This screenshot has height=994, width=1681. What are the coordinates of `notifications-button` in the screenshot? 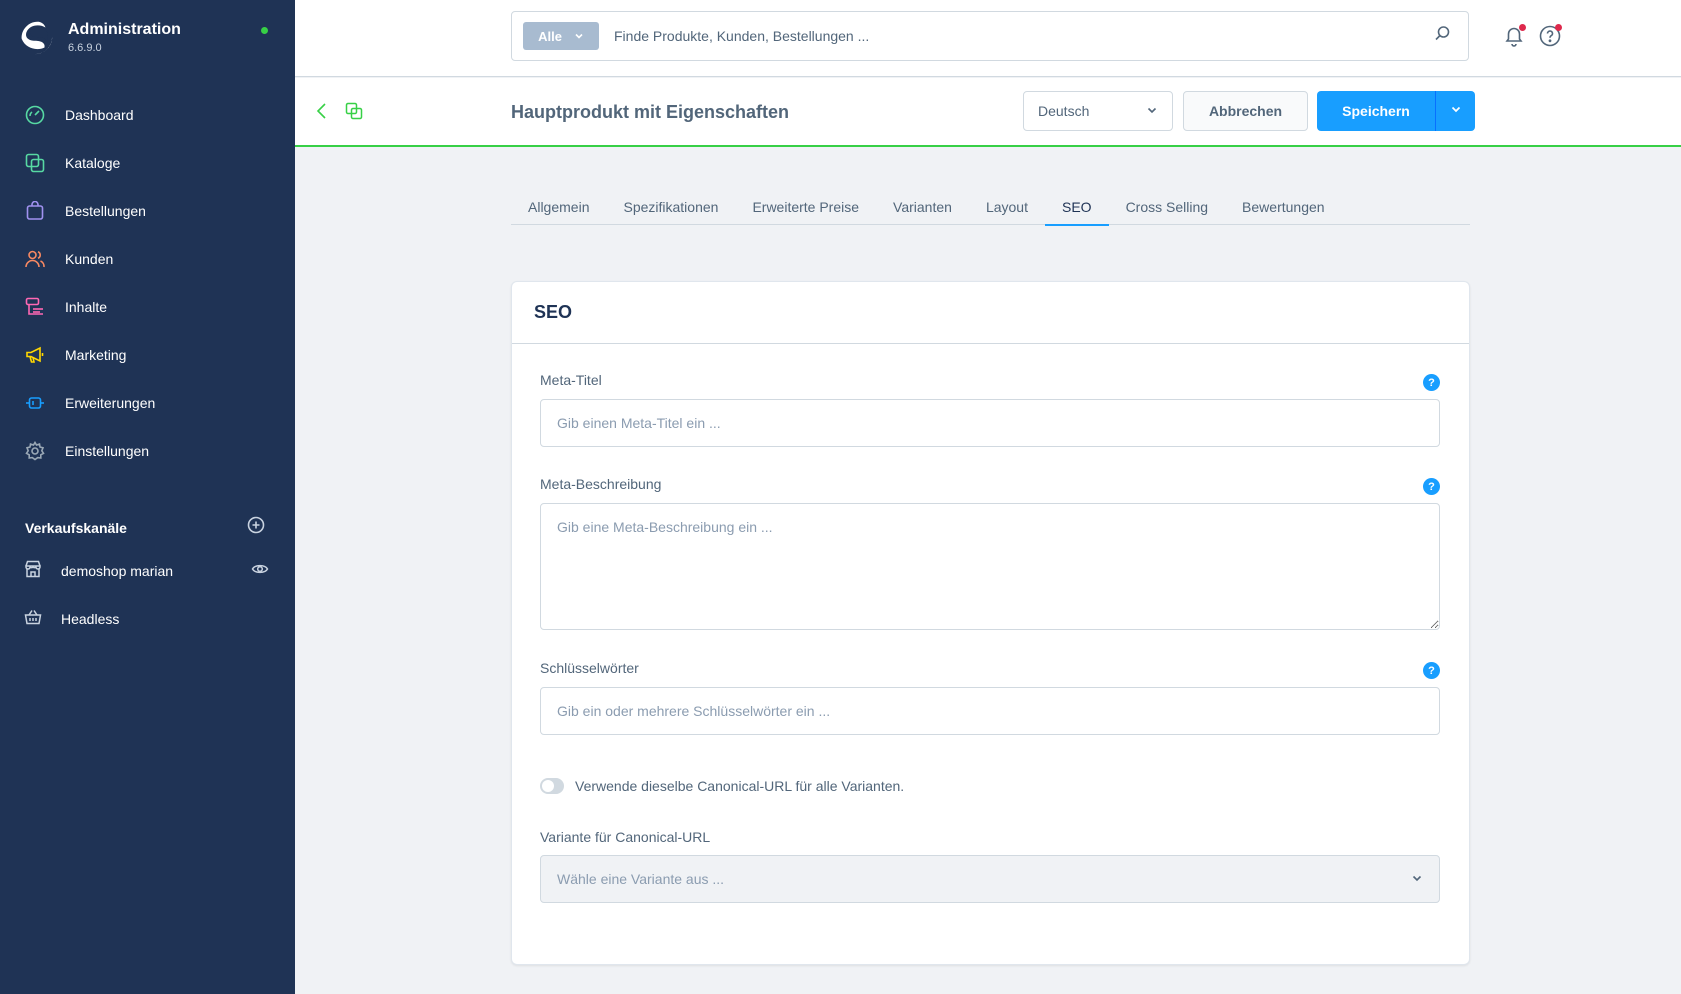 It's located at (1514, 36).